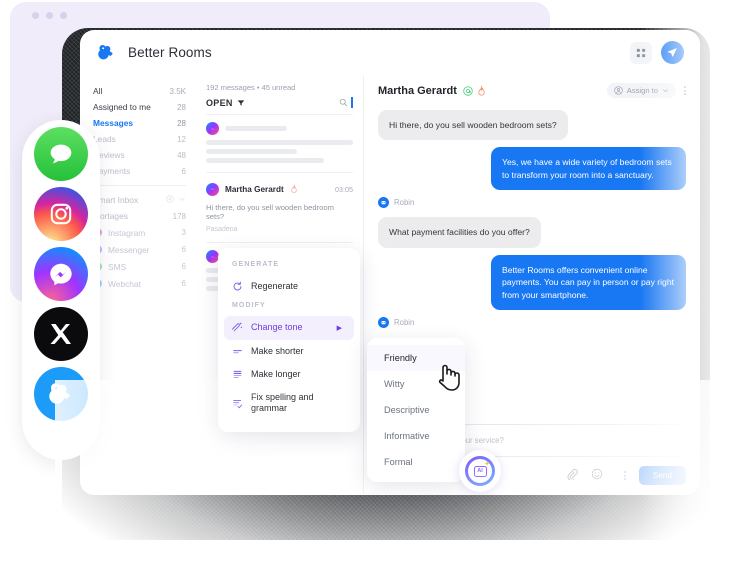 This screenshot has width=751, height=580. Describe the element at coordinates (127, 232) in the screenshot. I see `sidebar-channel-label: Instagram` at that location.